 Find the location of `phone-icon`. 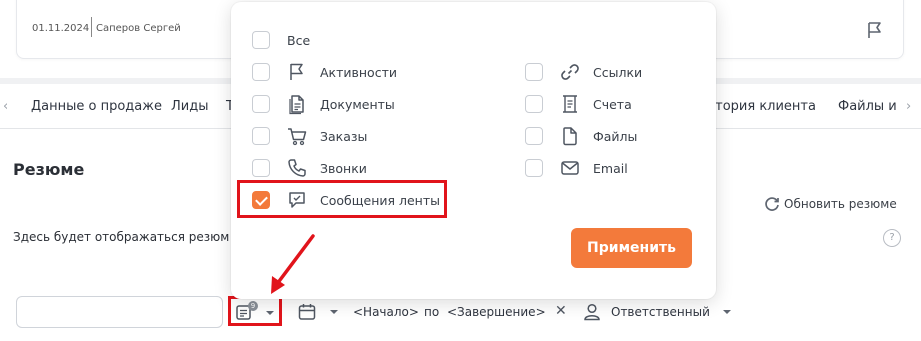

phone-icon is located at coordinates (297, 168).